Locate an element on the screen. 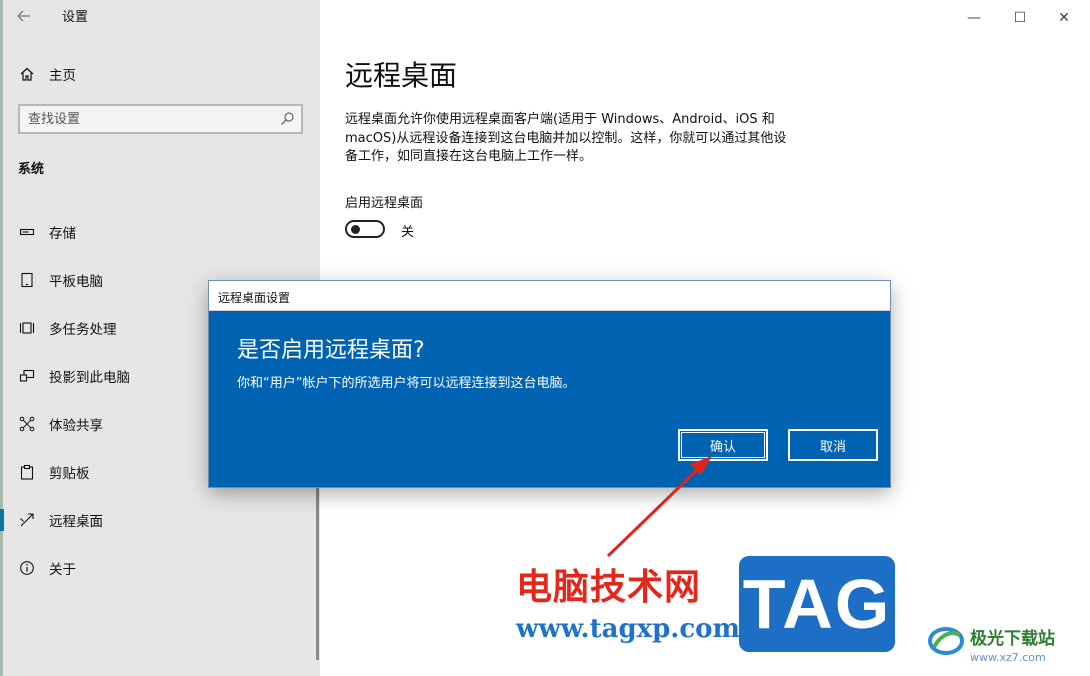  watermark-site-name: 电脑技术网 is located at coordinates (609, 587).